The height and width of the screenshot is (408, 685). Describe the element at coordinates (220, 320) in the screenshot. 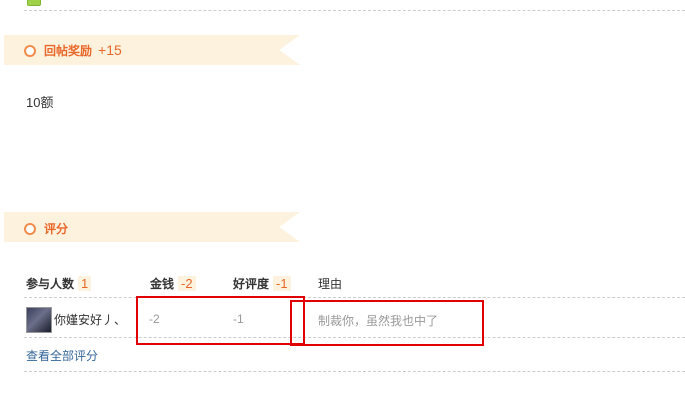

I see `highlight-box-scores` at that location.